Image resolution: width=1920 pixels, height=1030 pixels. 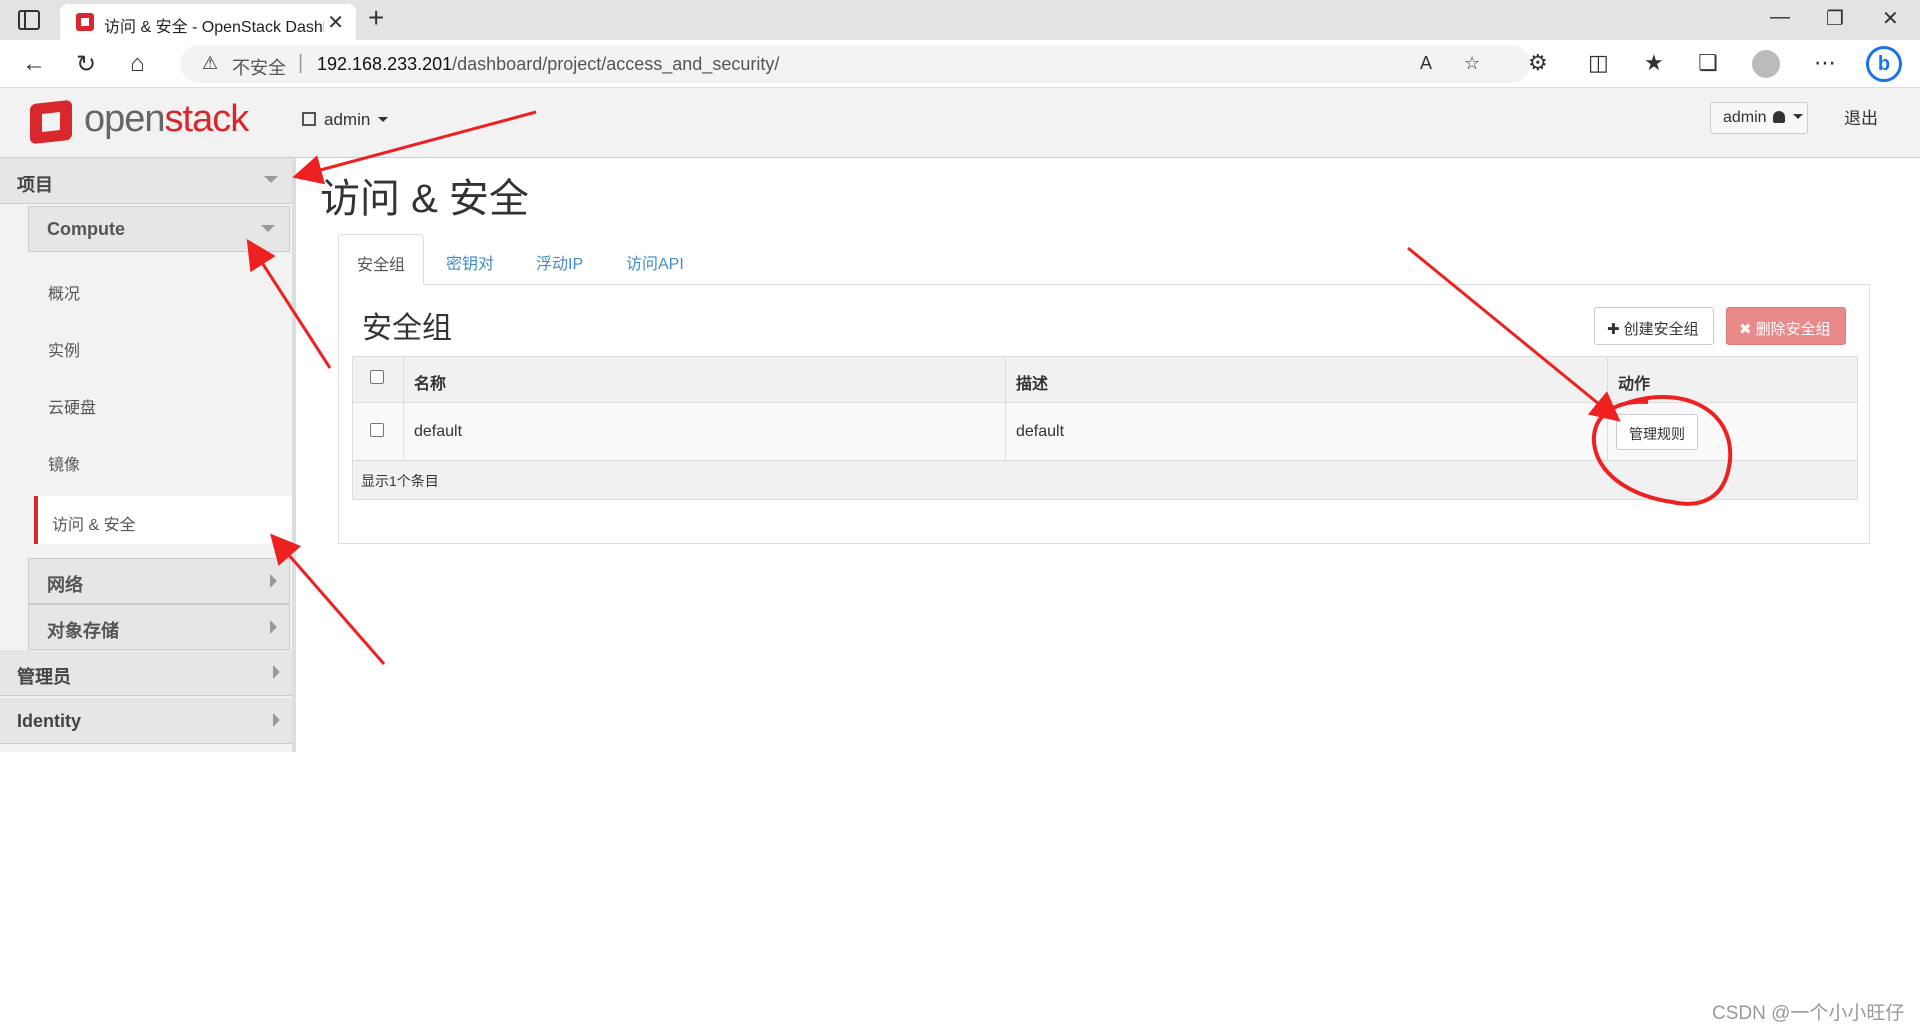 I want to click on user-menu: admin, so click(x=1759, y=118).